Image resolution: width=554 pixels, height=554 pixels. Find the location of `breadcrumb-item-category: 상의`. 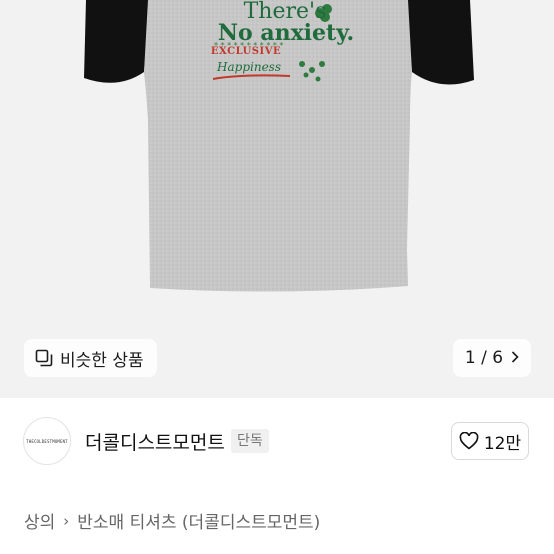

breadcrumb-item-category: 상의 is located at coordinates (39, 520).